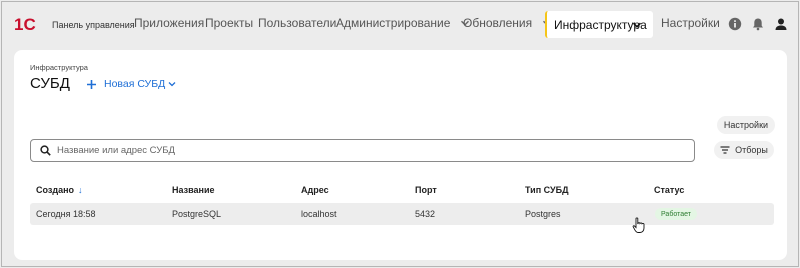  I want to click on column-header-address: Адрес, so click(315, 190).